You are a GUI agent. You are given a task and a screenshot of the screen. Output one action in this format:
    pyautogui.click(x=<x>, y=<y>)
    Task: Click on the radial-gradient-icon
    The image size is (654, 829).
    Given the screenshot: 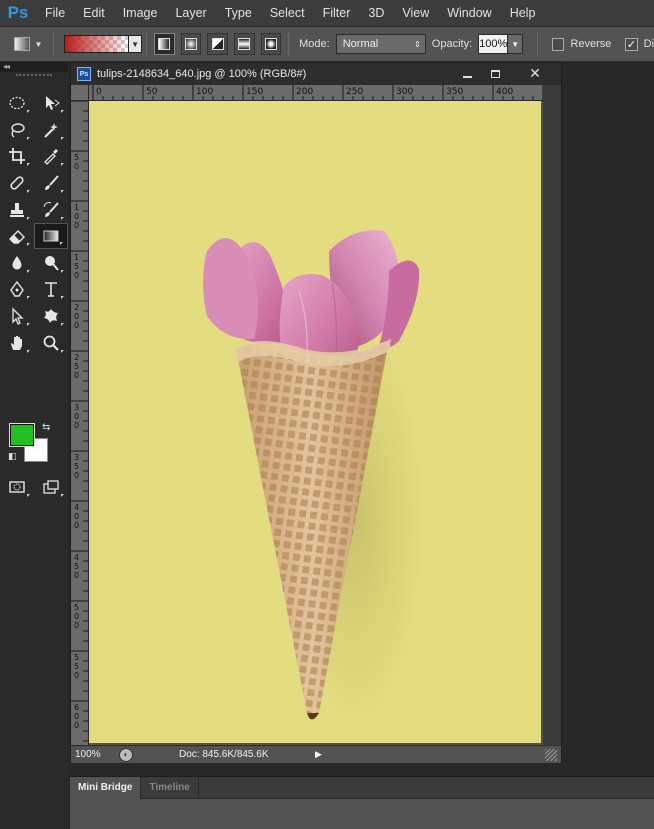 What is the action you would take?
    pyautogui.click(x=191, y=44)
    